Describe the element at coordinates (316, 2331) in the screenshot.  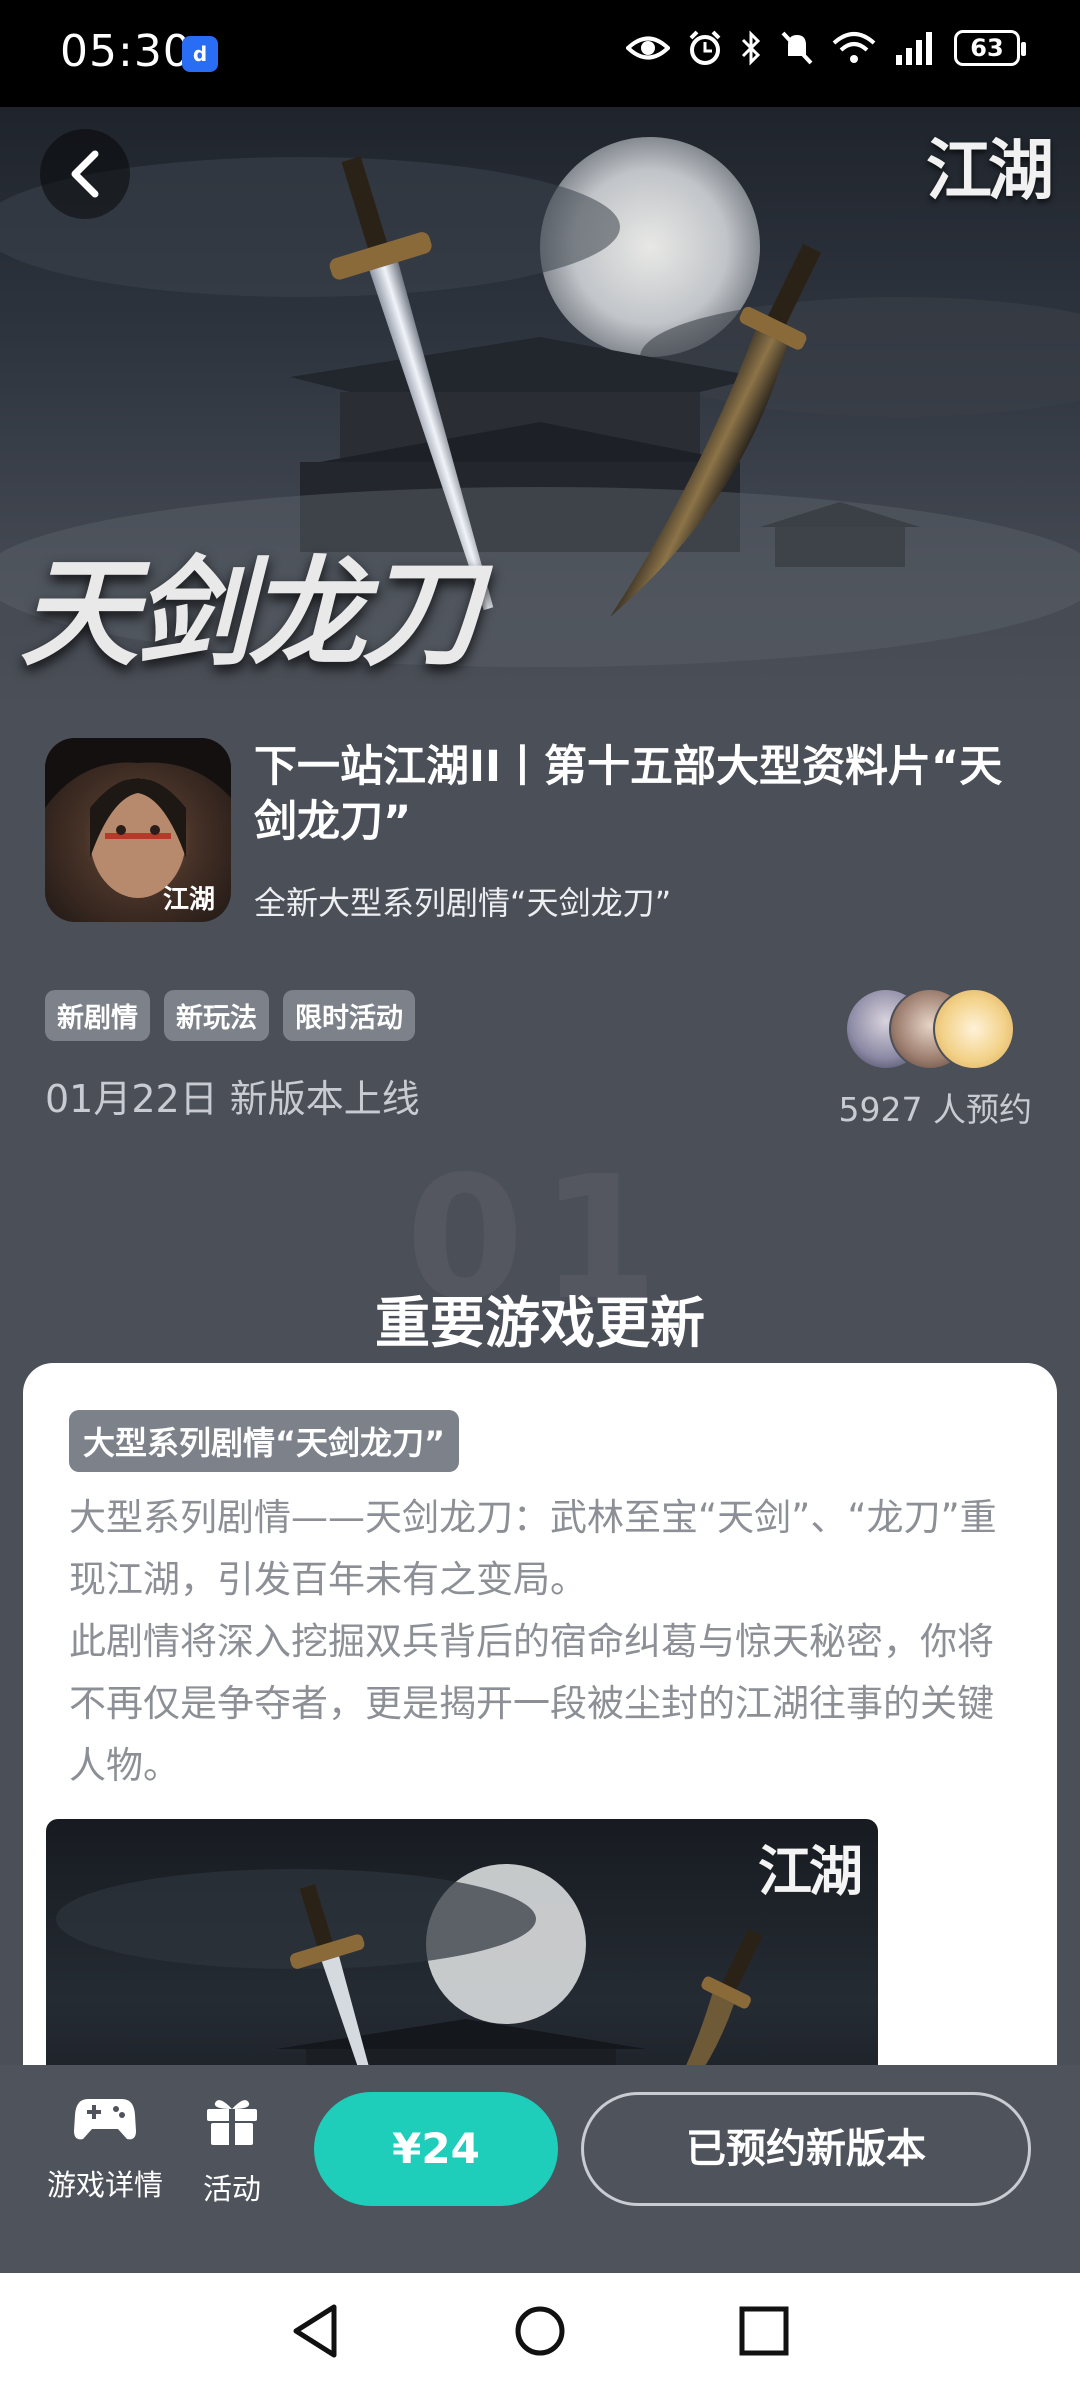
I see `nav-back-icon` at that location.